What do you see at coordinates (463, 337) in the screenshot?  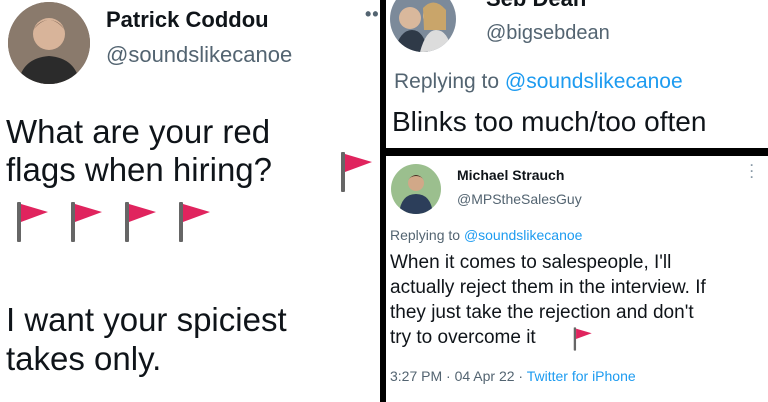 I see `tweet-line: try to overcome it` at bounding box center [463, 337].